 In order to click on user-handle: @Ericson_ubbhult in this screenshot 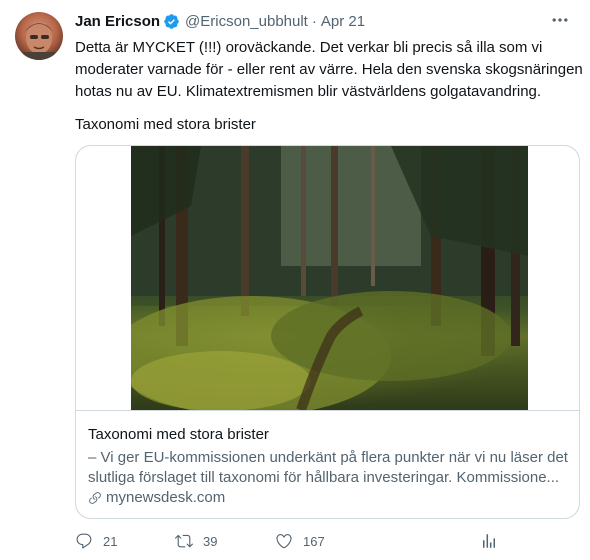, I will do `click(246, 21)`.